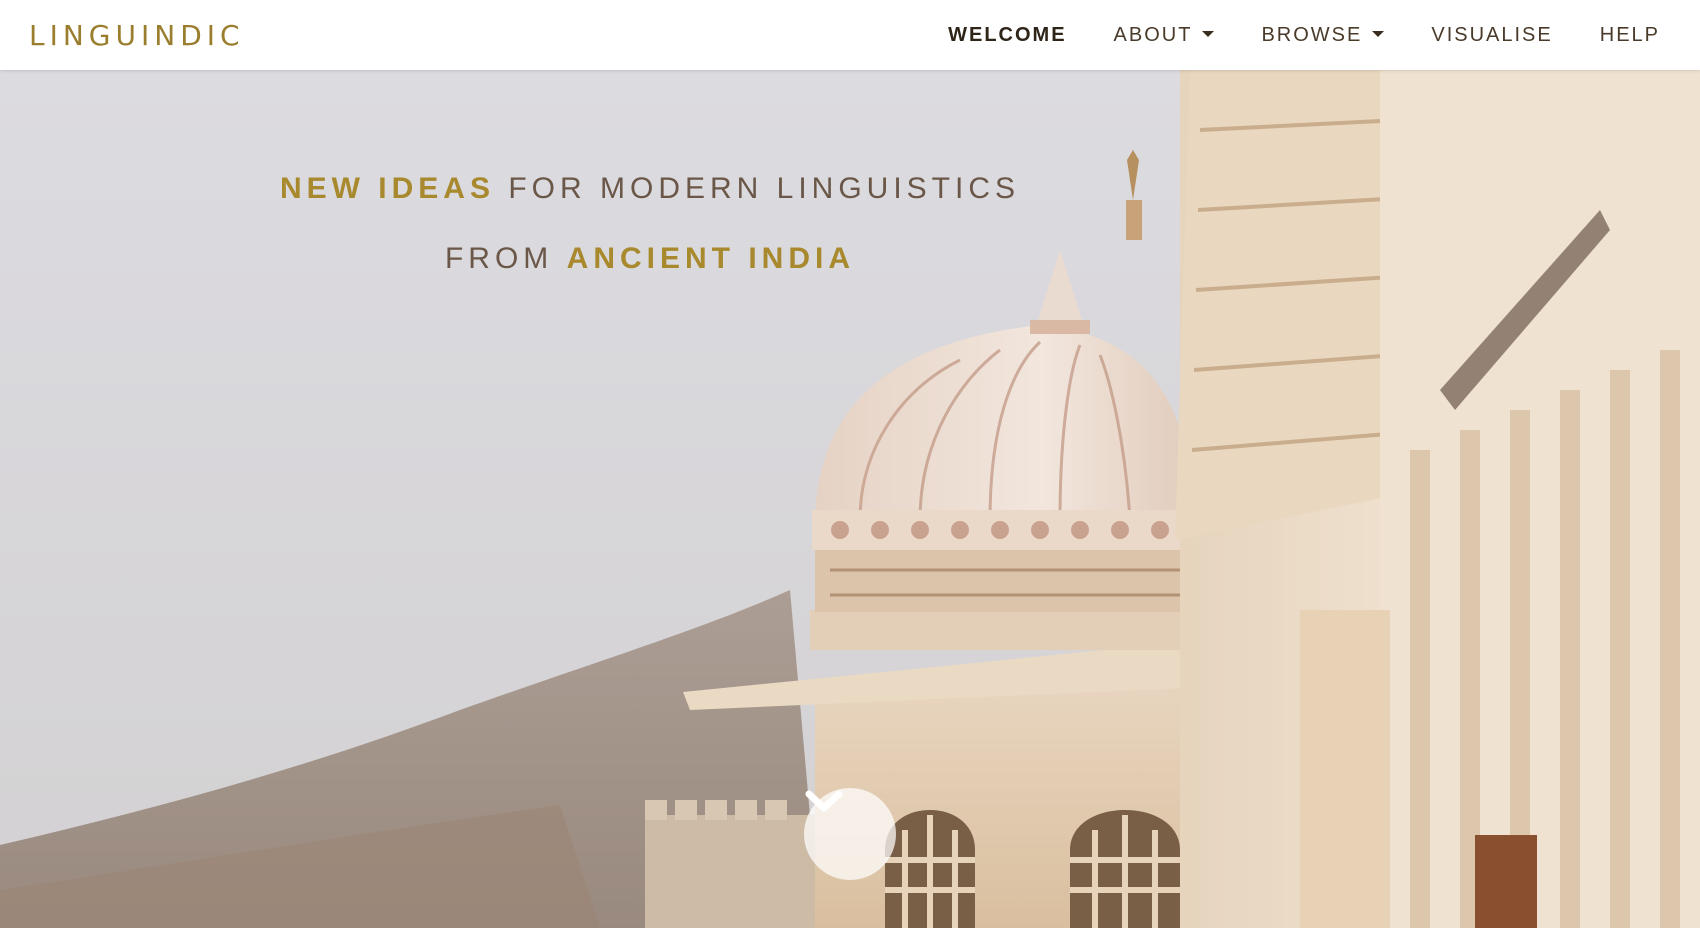  I want to click on nav-welcome: WELCOME, so click(1007, 35).